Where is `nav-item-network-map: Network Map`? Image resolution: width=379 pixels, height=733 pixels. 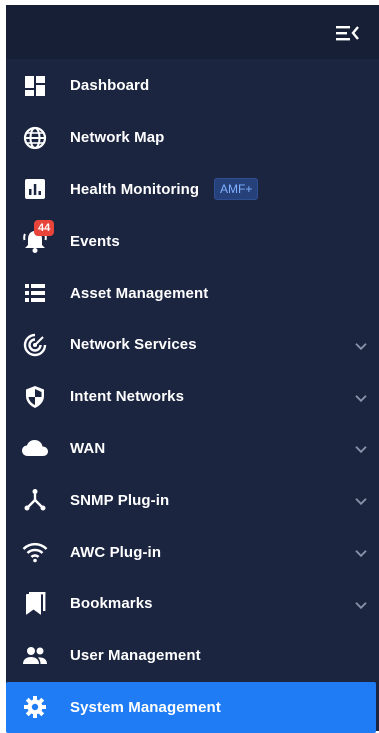
nav-item-network-map: Network Map is located at coordinates (192, 138).